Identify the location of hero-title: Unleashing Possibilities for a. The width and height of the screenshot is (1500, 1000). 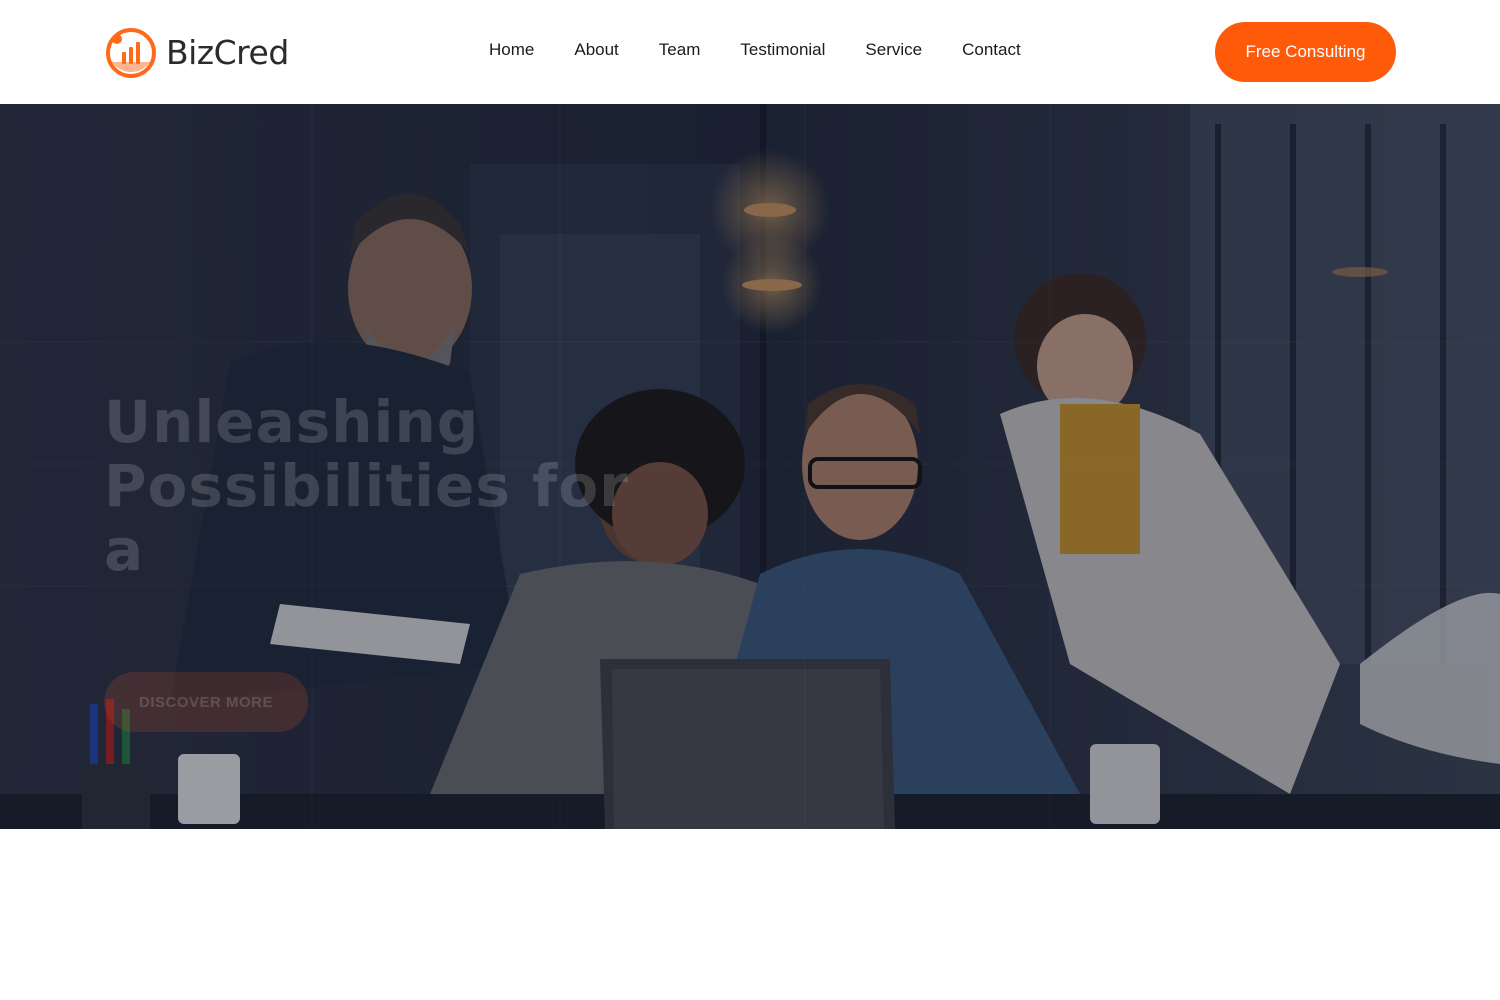
(374, 486).